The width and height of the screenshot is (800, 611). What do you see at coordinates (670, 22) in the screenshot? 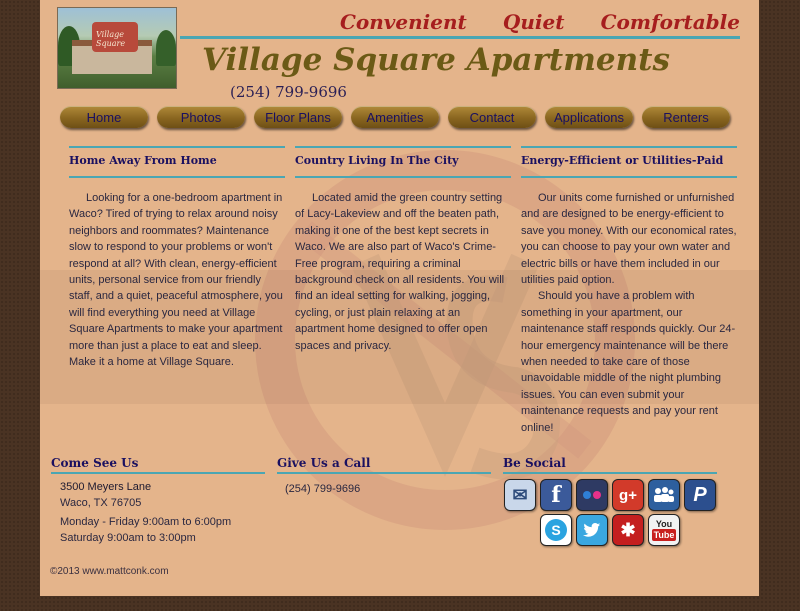
I see `tagline: Comfortable` at bounding box center [670, 22].